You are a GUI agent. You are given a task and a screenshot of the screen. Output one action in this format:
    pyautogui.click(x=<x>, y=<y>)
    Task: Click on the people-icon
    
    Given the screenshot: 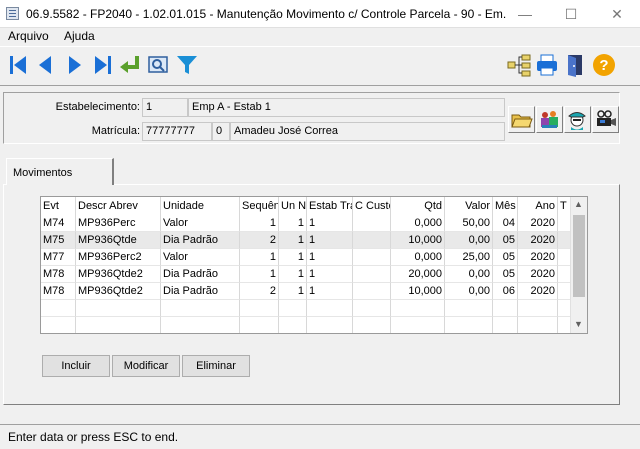 What is the action you would take?
    pyautogui.click(x=549, y=119)
    